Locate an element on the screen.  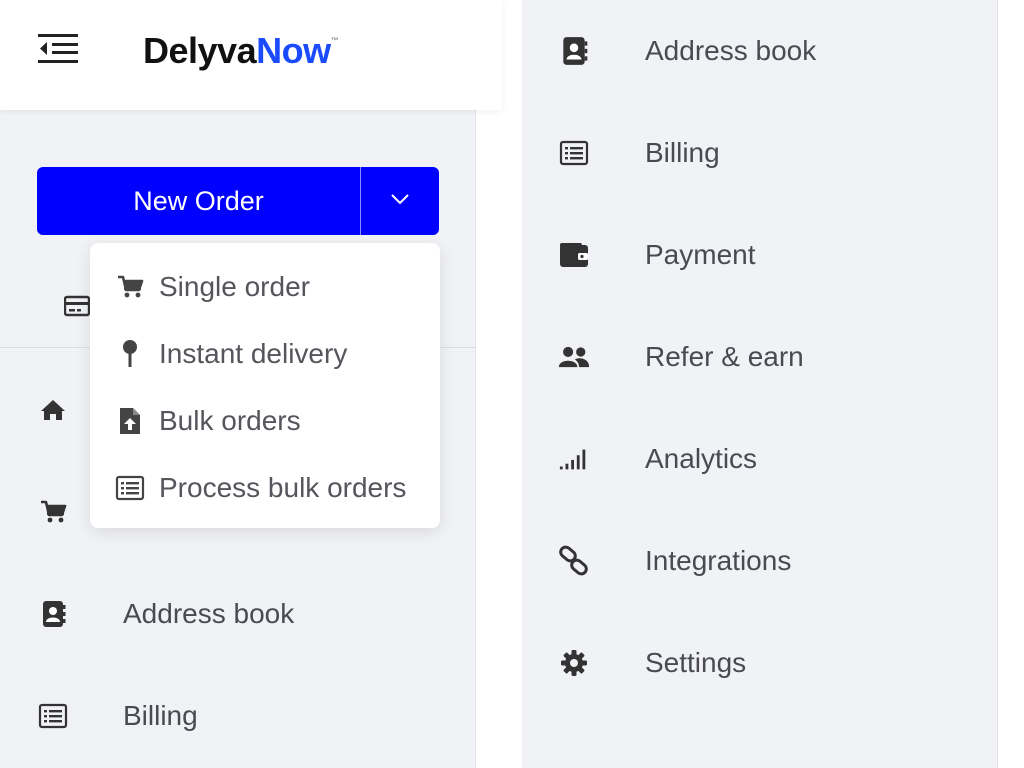
brand-logo: DelyvaNow™ is located at coordinates (241, 51).